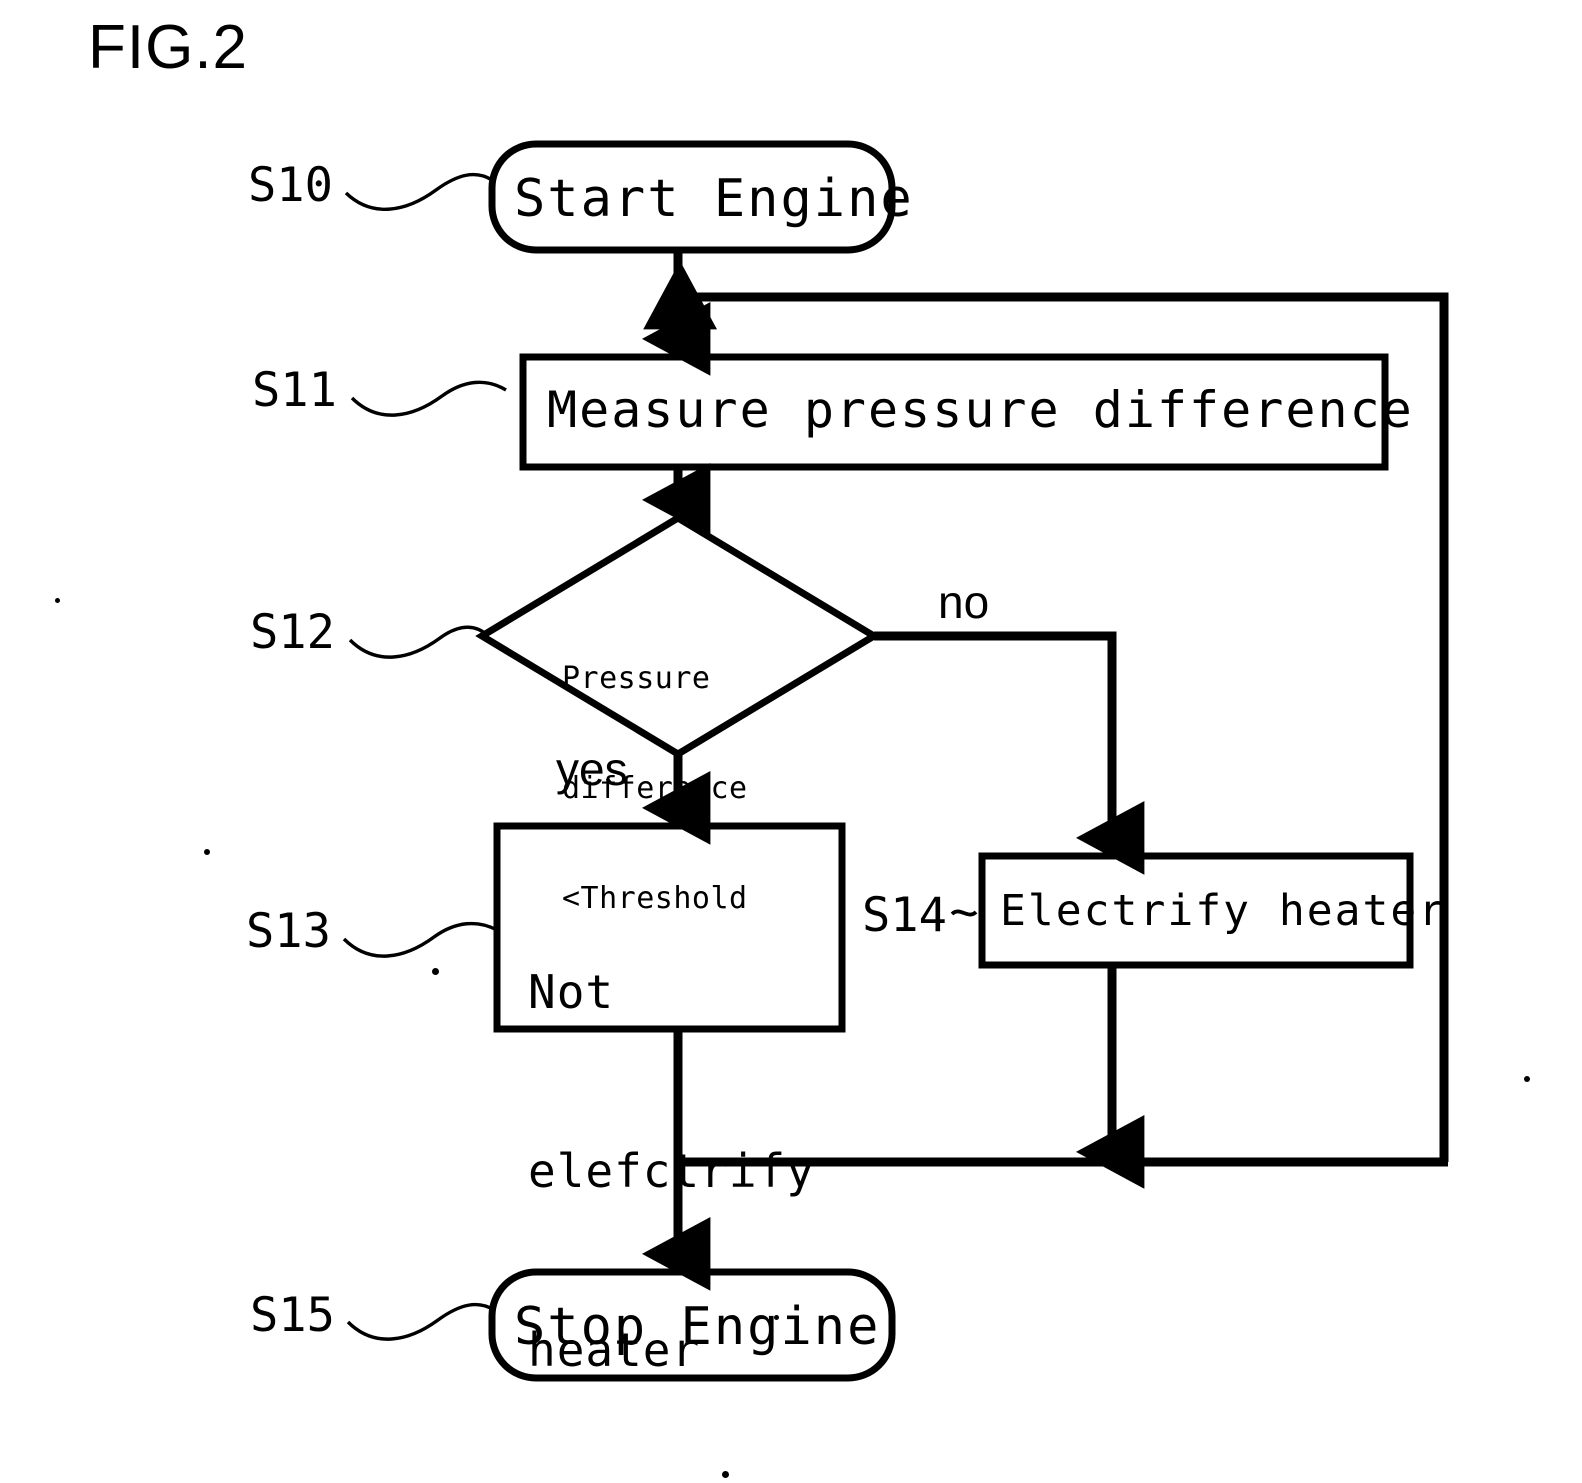 The image size is (1582, 1483). Describe the element at coordinates (714, 199) in the screenshot. I see `node-label-s10: Start Engine` at that location.